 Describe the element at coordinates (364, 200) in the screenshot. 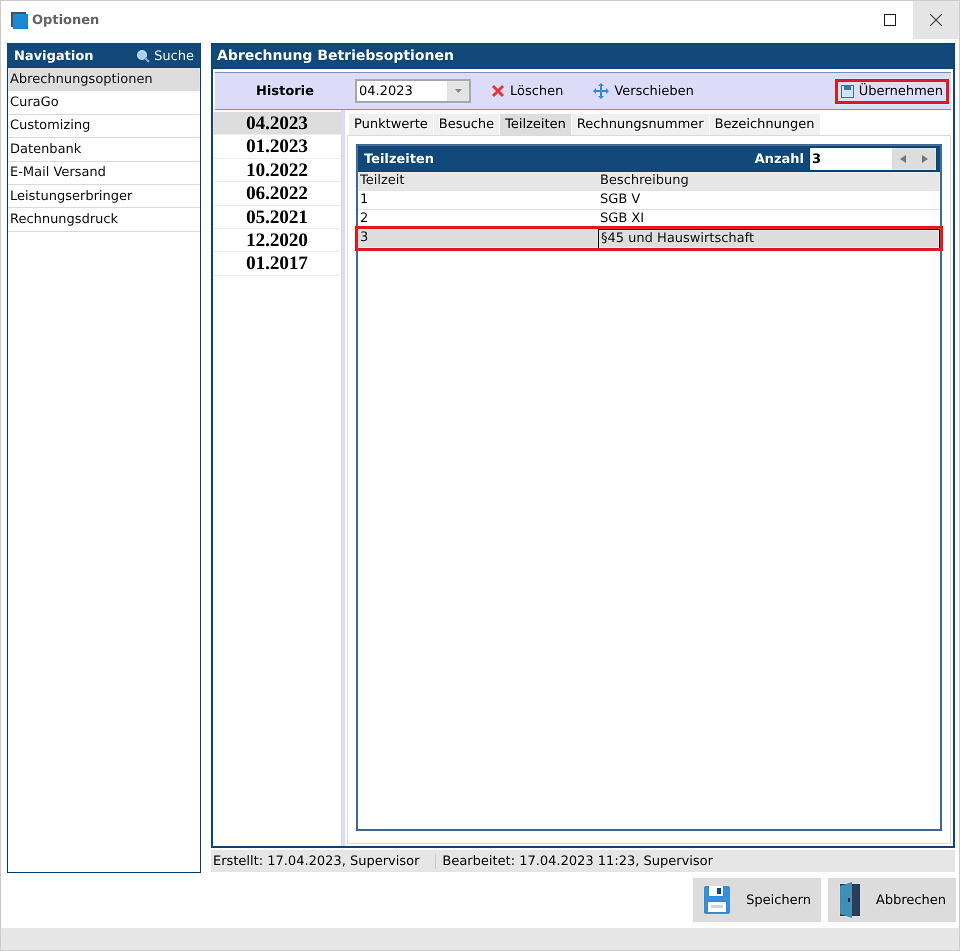

I see `table-cell-text: 1` at that location.